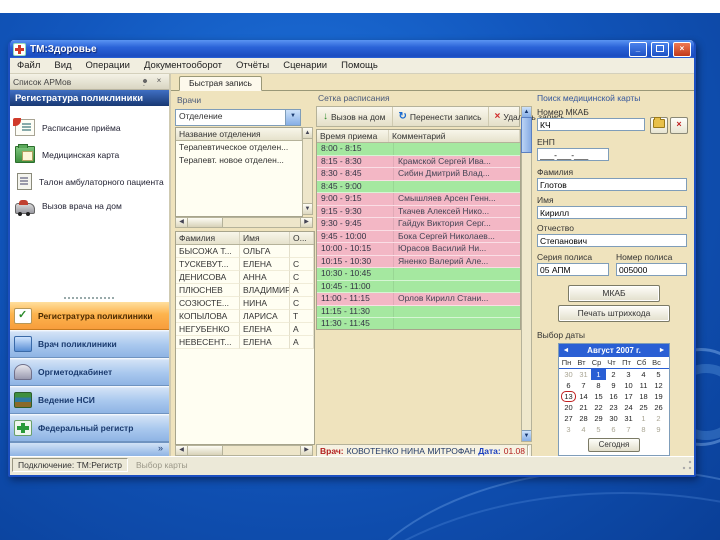 Image resolution: width=720 pixels, height=540 pixels. What do you see at coordinates (89, 154) in the screenshot?
I see `sidebar-tool-item: Медицинская карта` at bounding box center [89, 154].